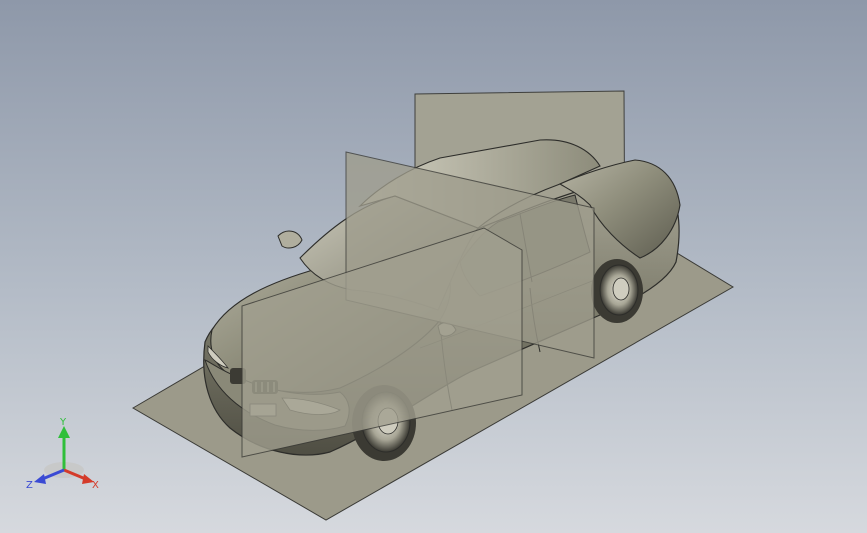 The height and width of the screenshot is (533, 867). Describe the element at coordinates (290, 239) in the screenshot. I see `left-mirror` at that location.